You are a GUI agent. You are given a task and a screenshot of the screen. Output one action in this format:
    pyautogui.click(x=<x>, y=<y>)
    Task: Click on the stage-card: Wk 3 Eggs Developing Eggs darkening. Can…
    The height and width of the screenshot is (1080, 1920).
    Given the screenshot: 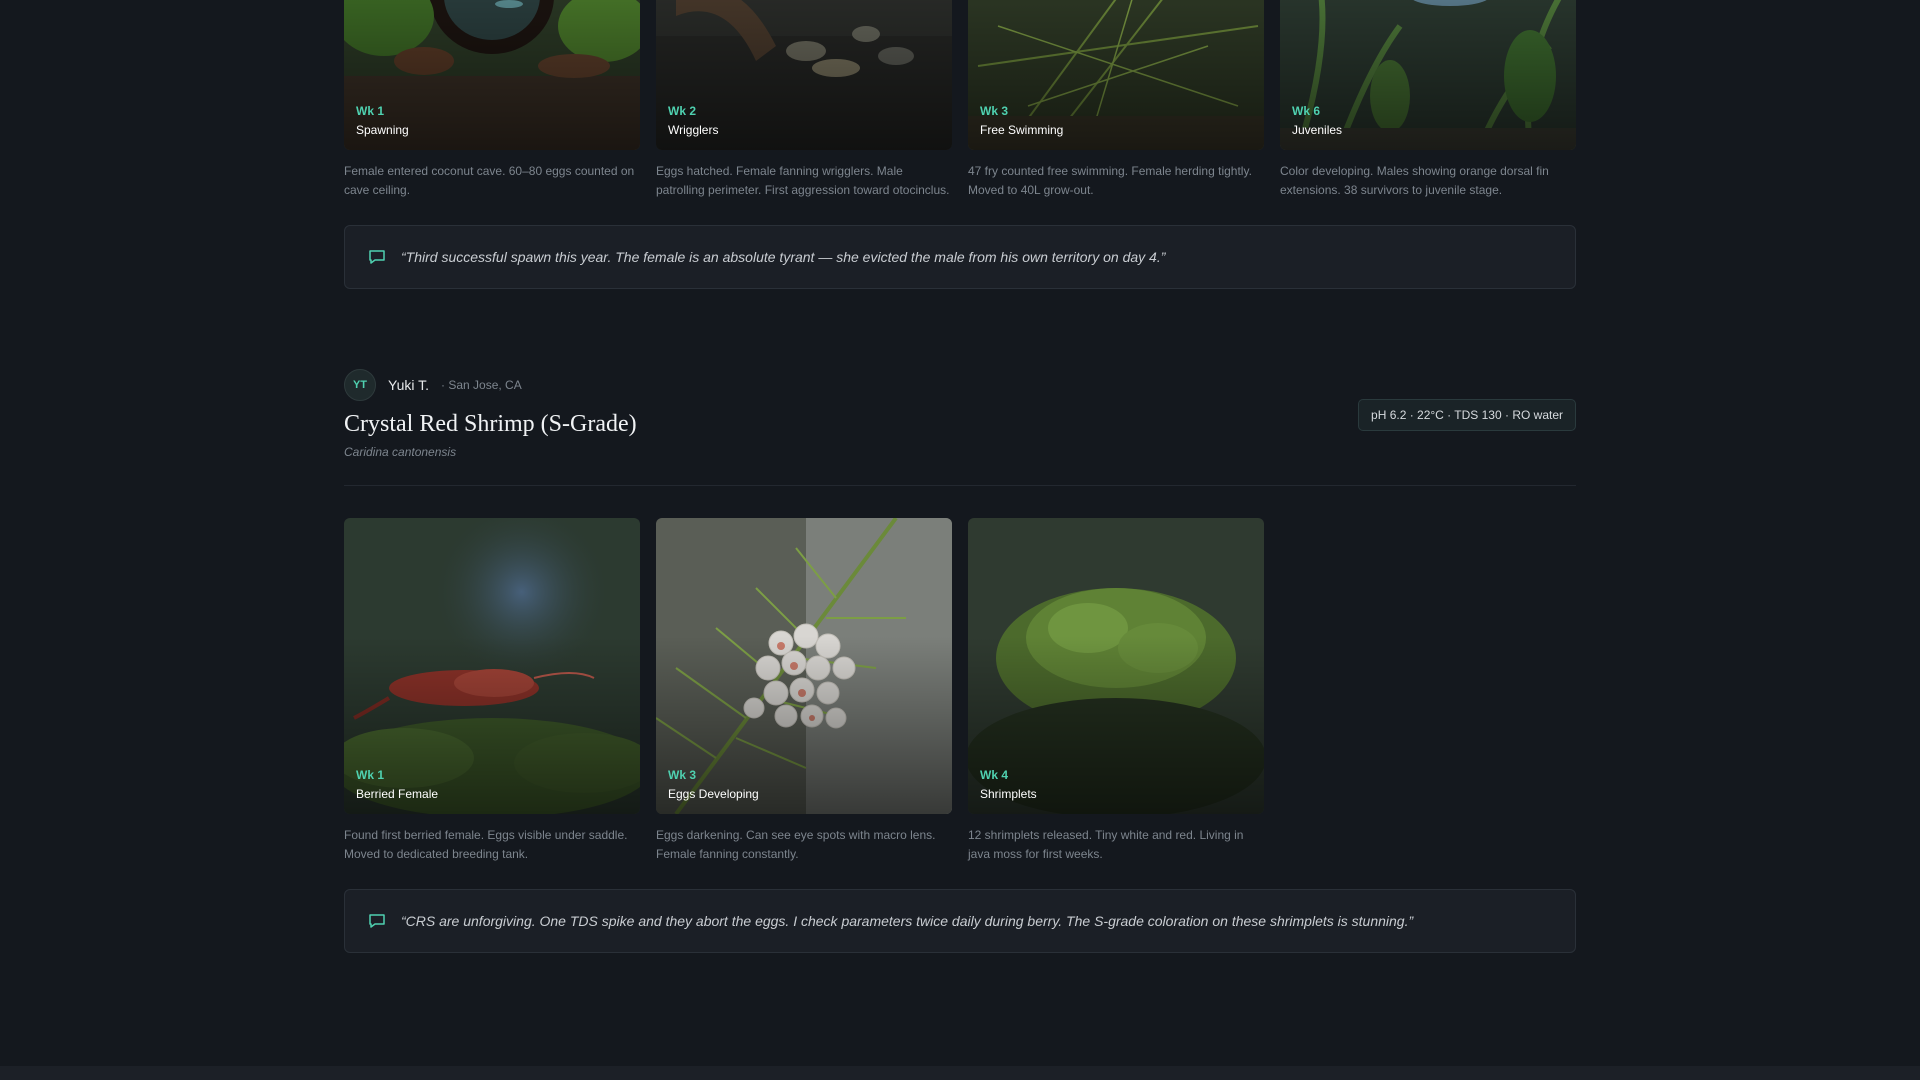 What is the action you would take?
    pyautogui.click(x=804, y=691)
    